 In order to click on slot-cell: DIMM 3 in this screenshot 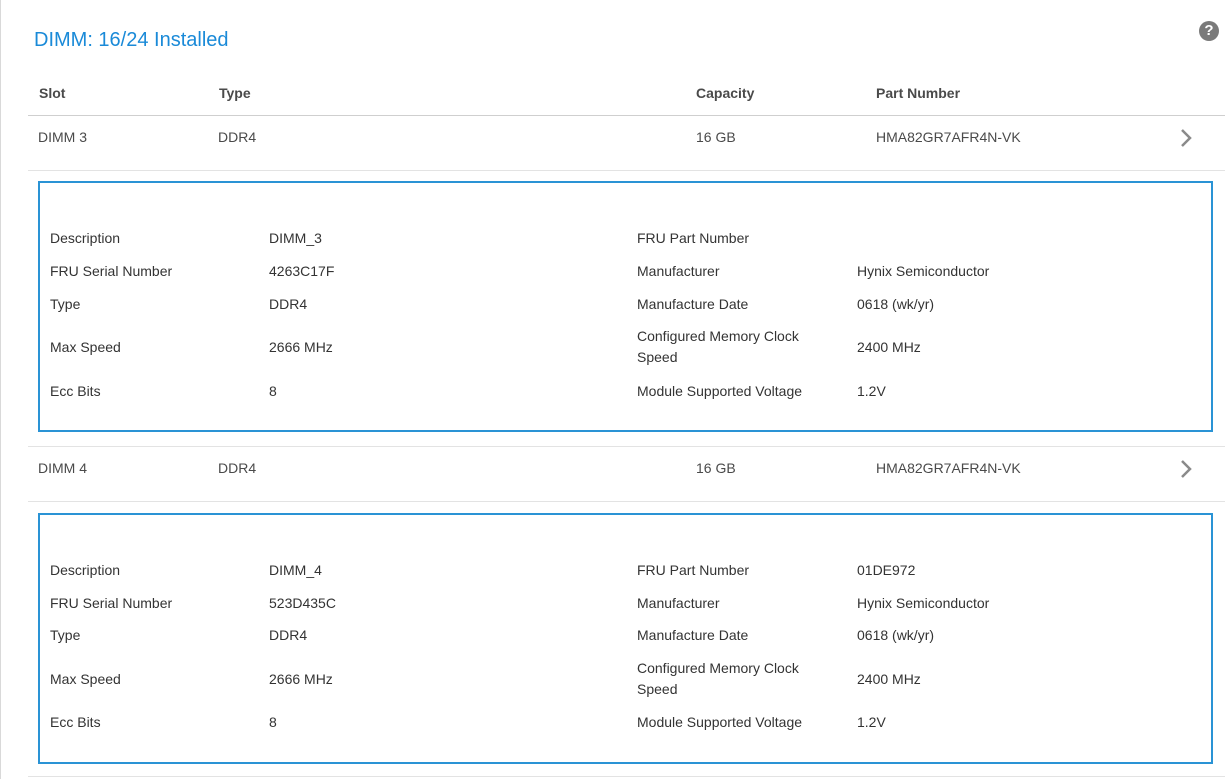, I will do `click(62, 137)`.